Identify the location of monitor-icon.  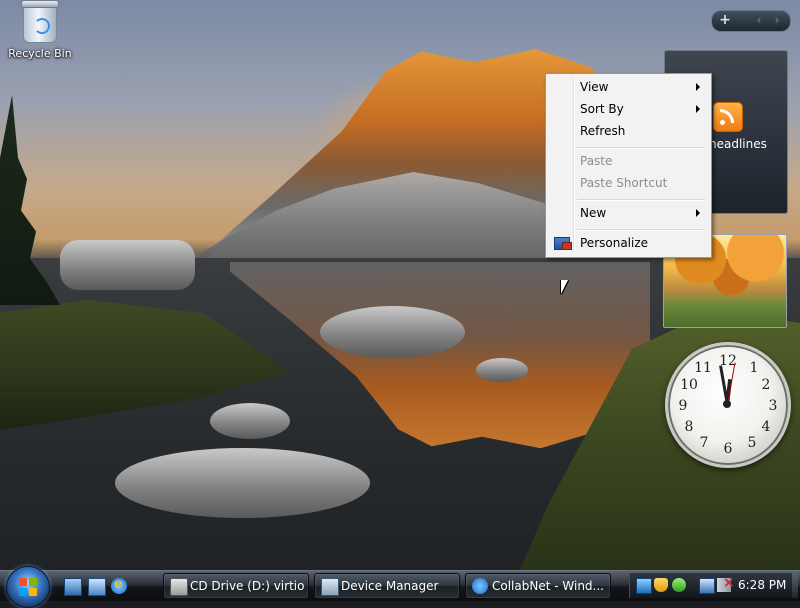
(707, 586).